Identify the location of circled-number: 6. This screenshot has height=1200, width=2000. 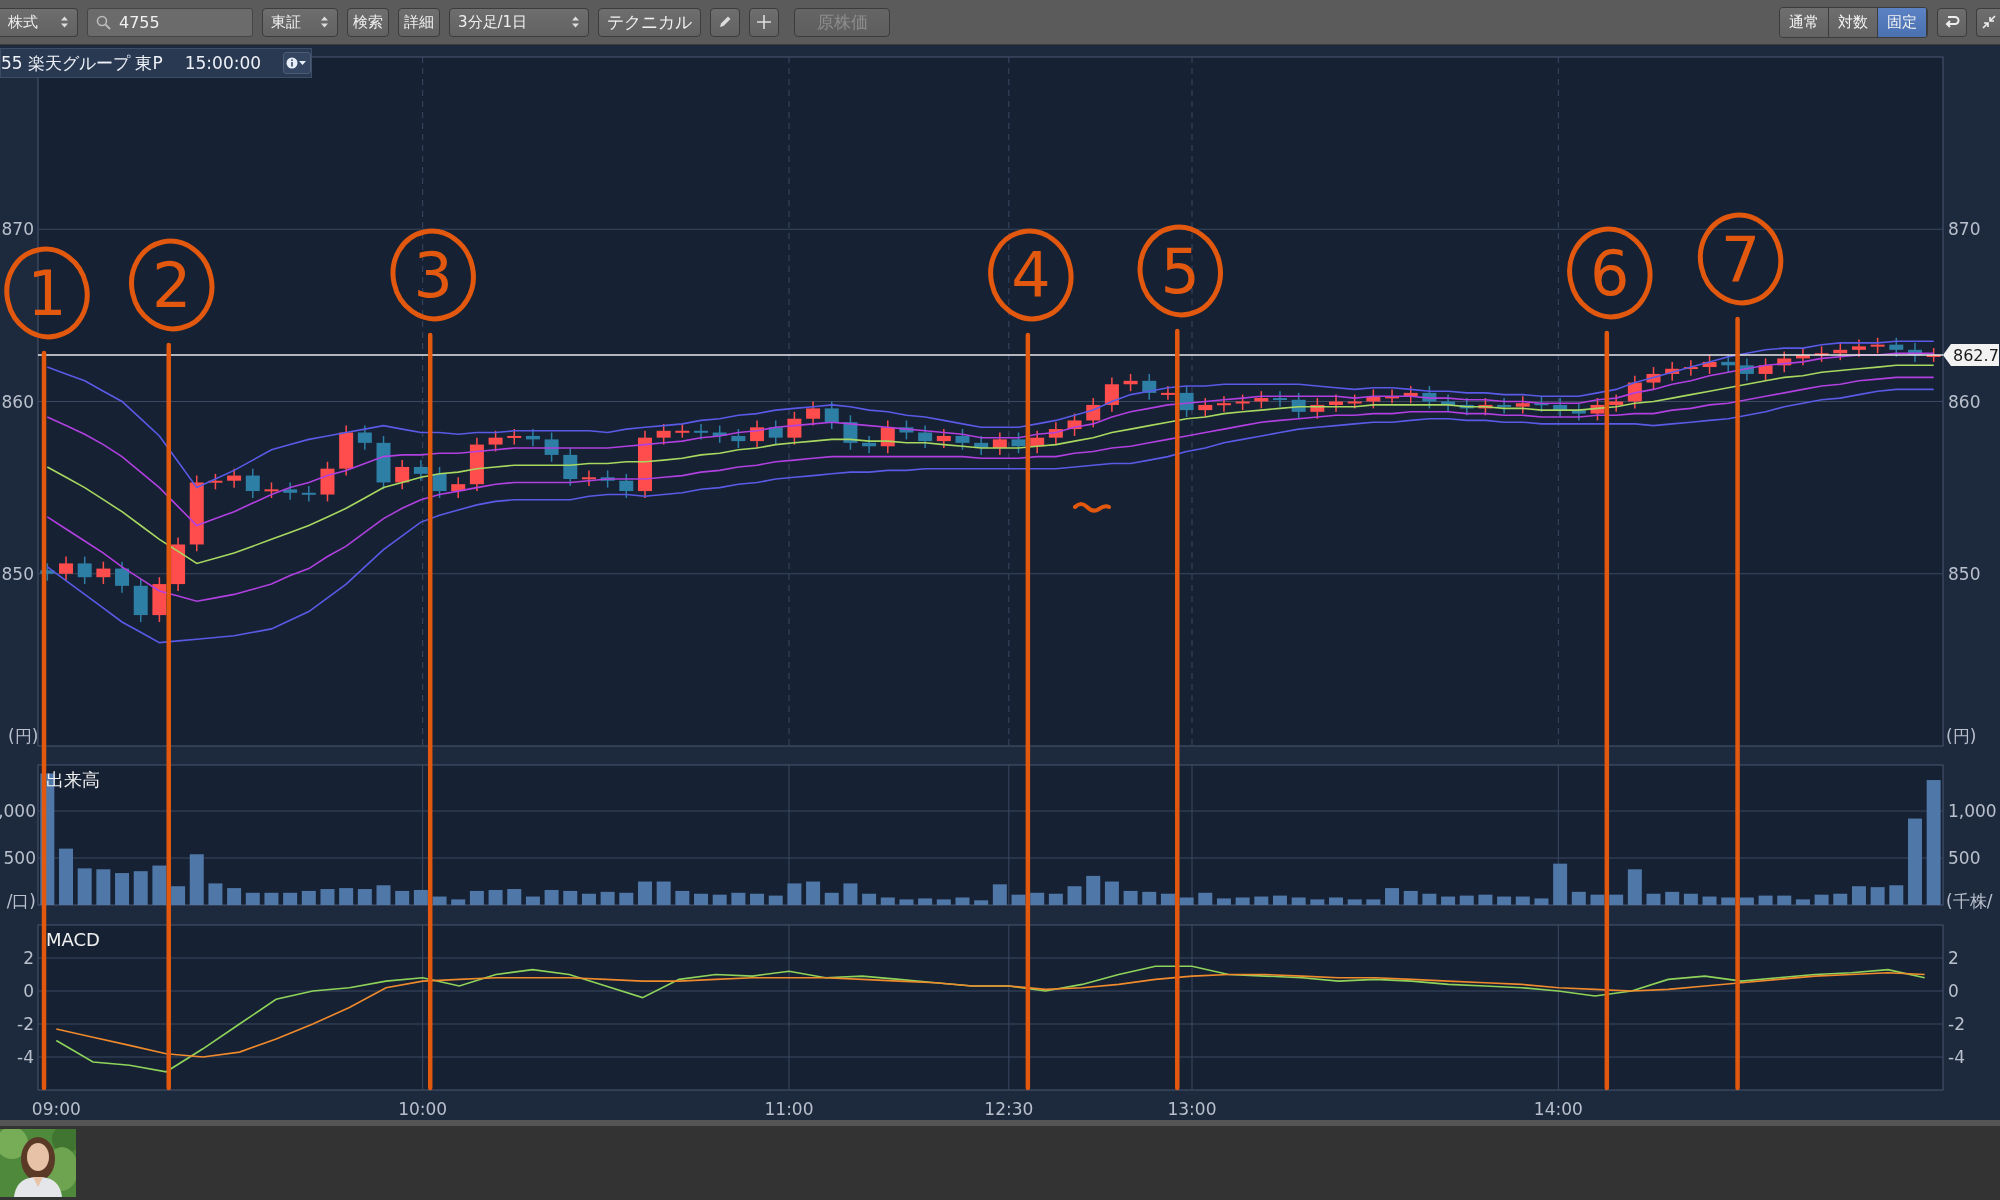
(1610, 273).